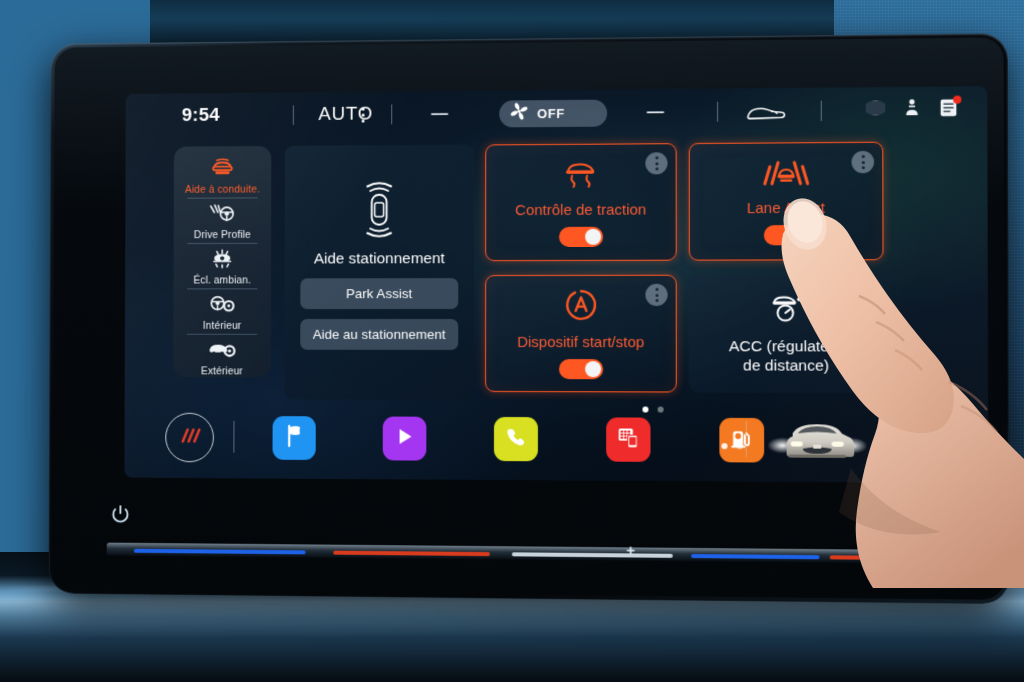  I want to click on home-button, so click(189, 437).